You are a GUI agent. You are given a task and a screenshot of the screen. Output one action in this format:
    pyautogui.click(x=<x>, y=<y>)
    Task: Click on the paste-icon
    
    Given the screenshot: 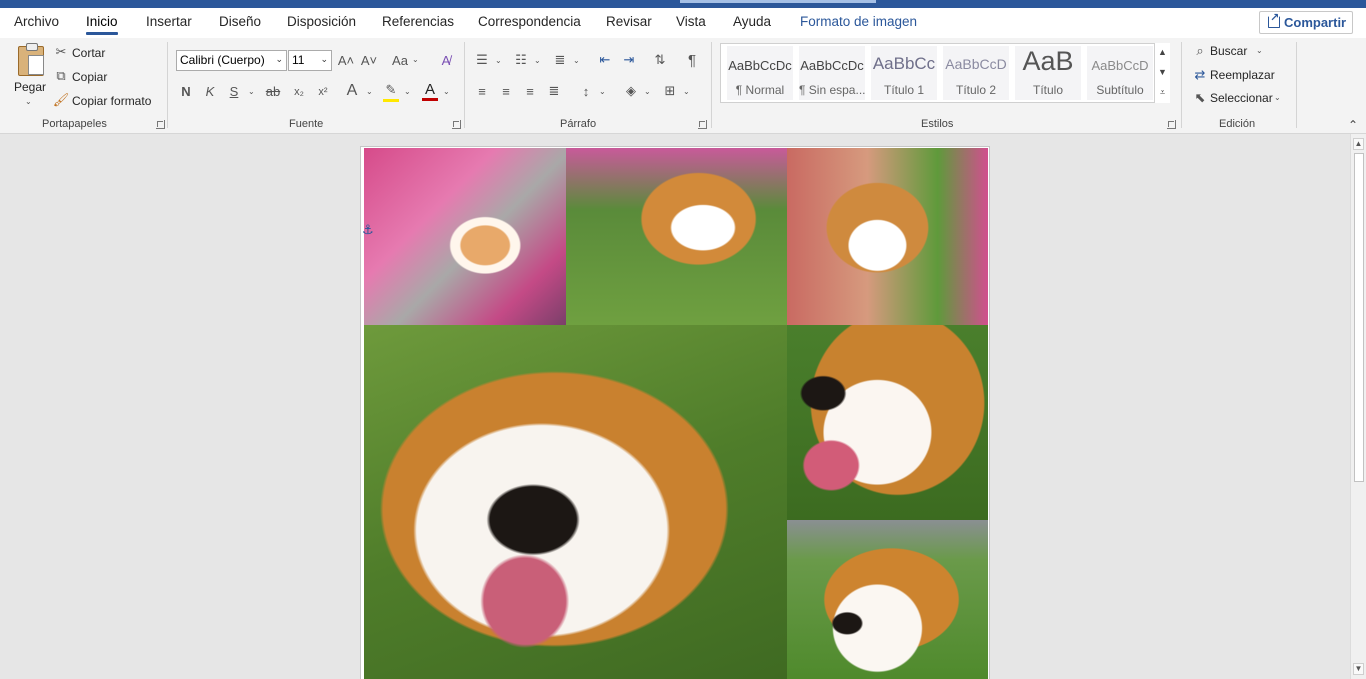 What is the action you would take?
    pyautogui.click(x=31, y=59)
    